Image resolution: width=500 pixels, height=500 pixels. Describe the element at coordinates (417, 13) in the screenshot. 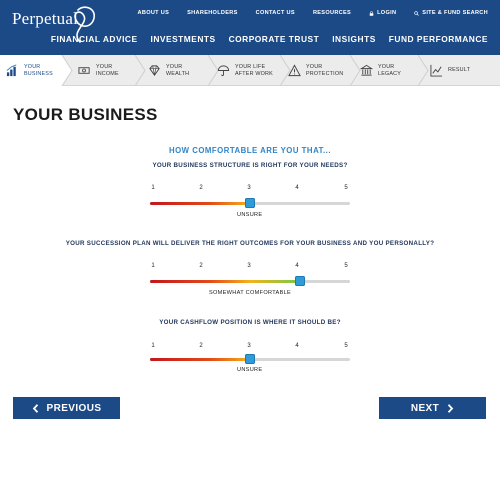

I see `search-icon` at that location.